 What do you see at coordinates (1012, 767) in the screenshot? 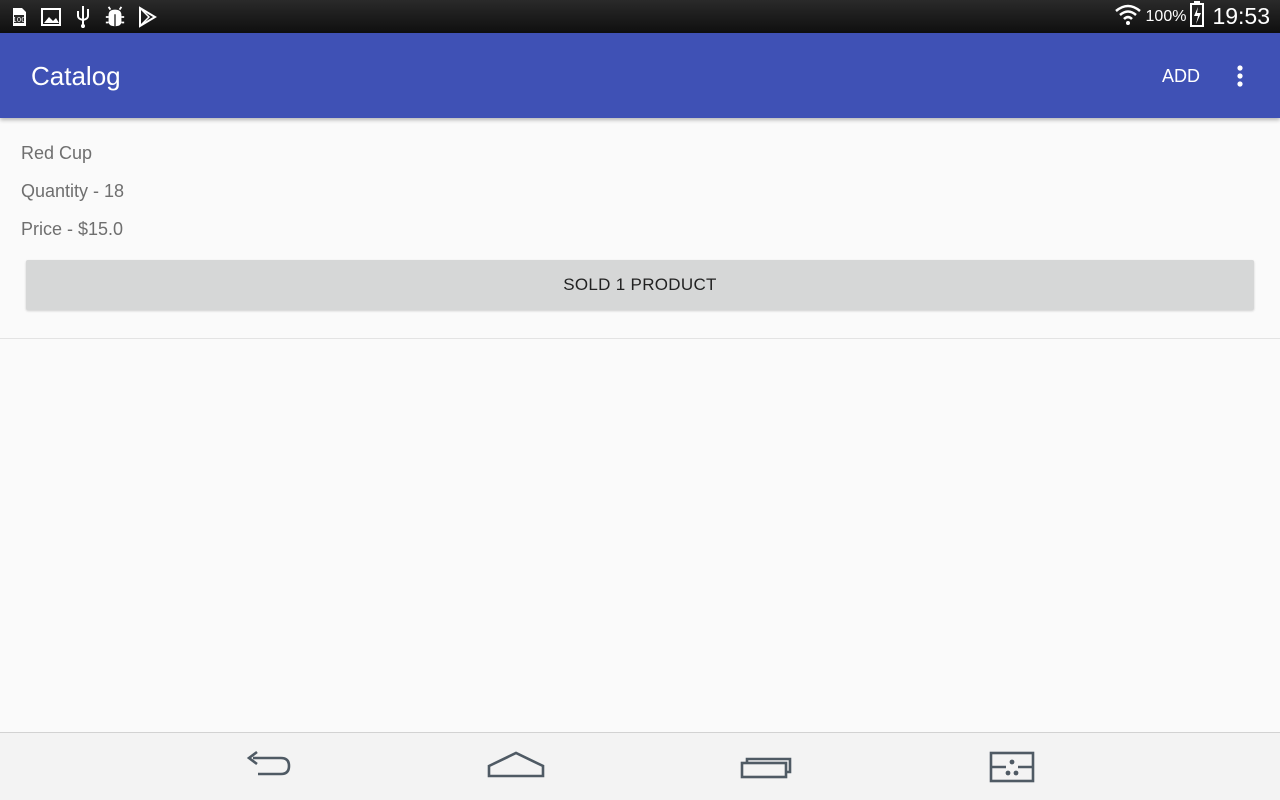
I see `qslide-icon` at bounding box center [1012, 767].